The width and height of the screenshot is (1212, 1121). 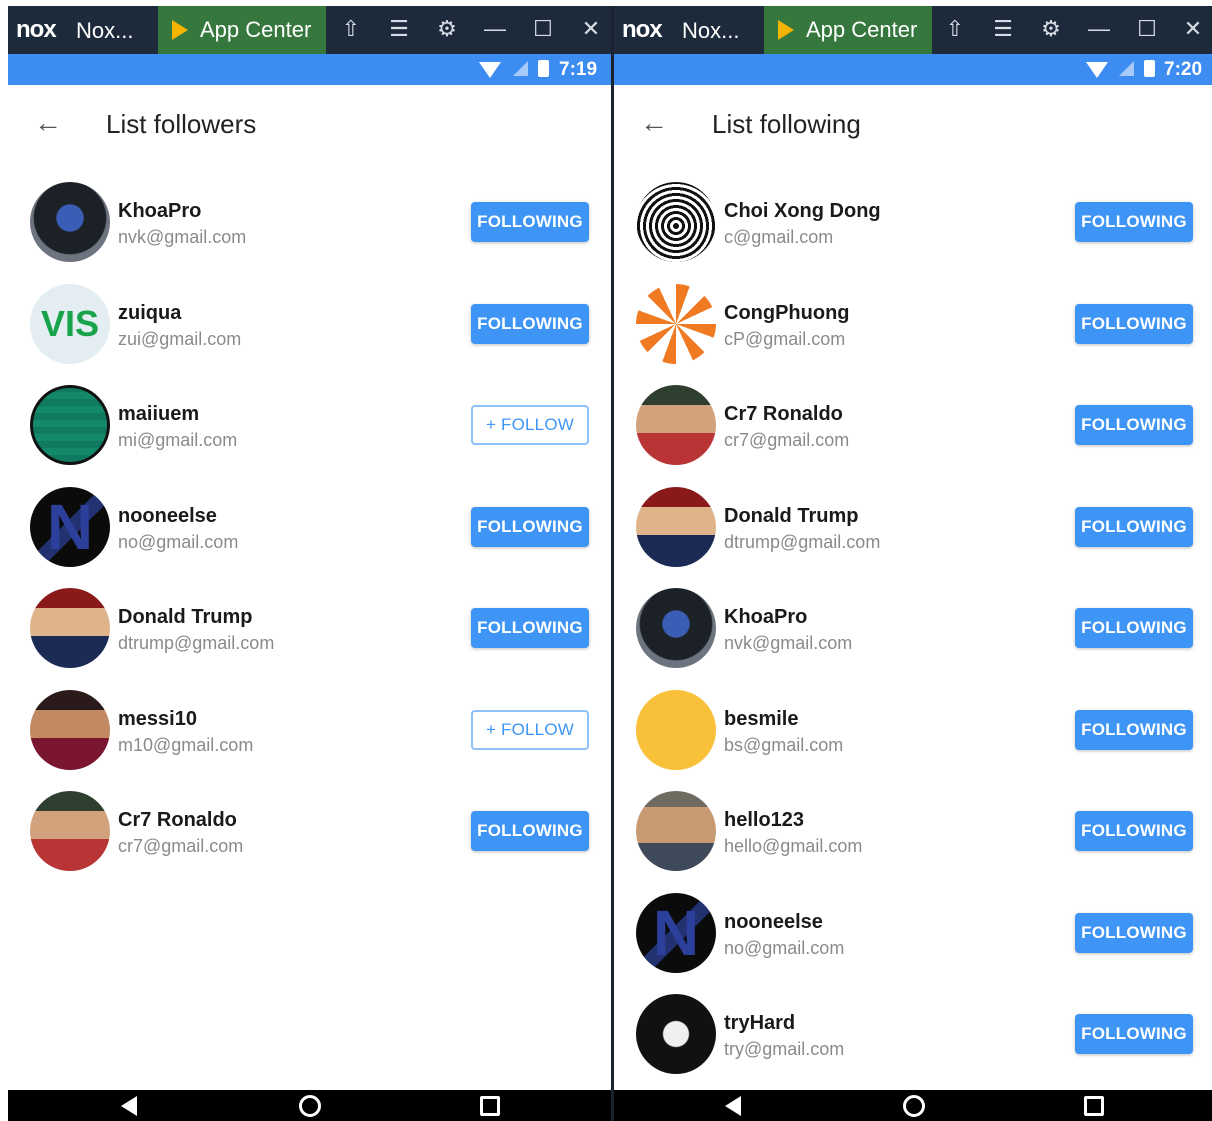 I want to click on user-email: hello@gmail.com, so click(x=793, y=846).